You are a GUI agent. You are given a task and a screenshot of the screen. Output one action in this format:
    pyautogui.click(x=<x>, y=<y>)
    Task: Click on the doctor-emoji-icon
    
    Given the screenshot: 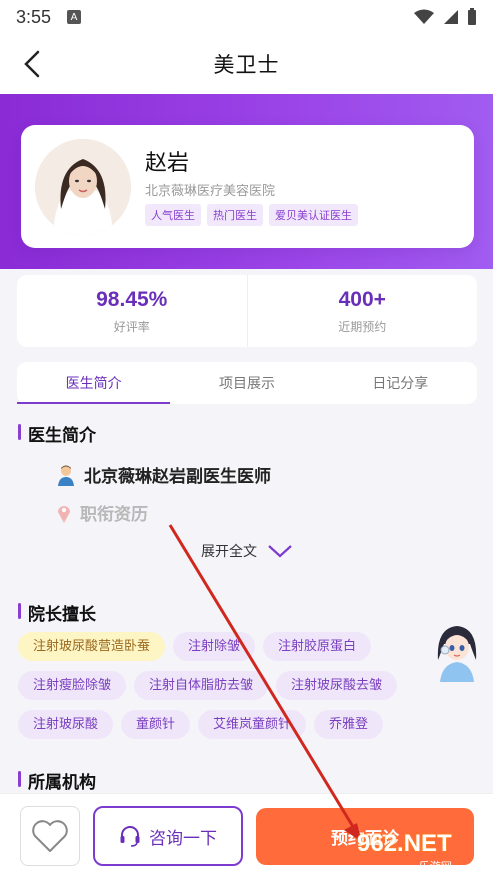 What is the action you would take?
    pyautogui.click(x=66, y=475)
    